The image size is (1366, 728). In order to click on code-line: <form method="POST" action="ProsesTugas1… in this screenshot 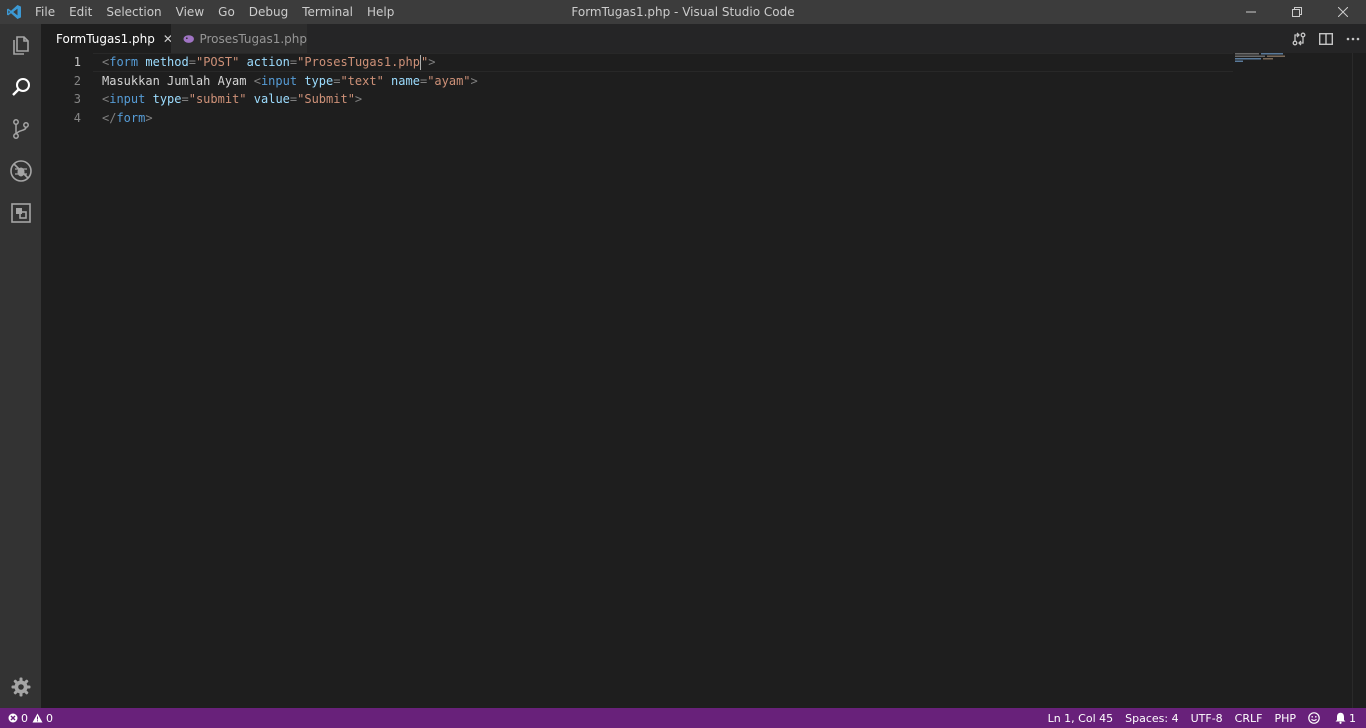, I will do `click(290, 62)`.